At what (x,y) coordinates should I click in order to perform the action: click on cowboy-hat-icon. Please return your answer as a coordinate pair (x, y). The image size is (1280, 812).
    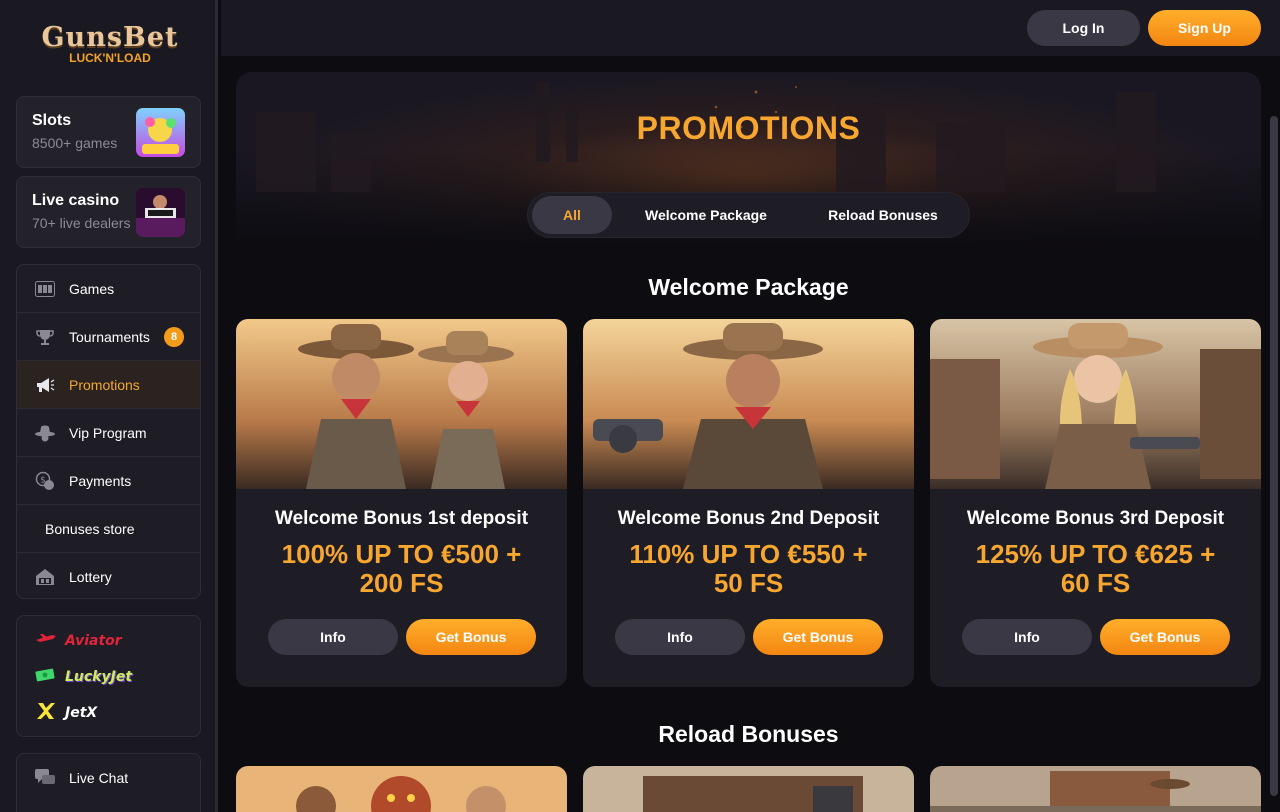
    Looking at the image, I should click on (45, 433).